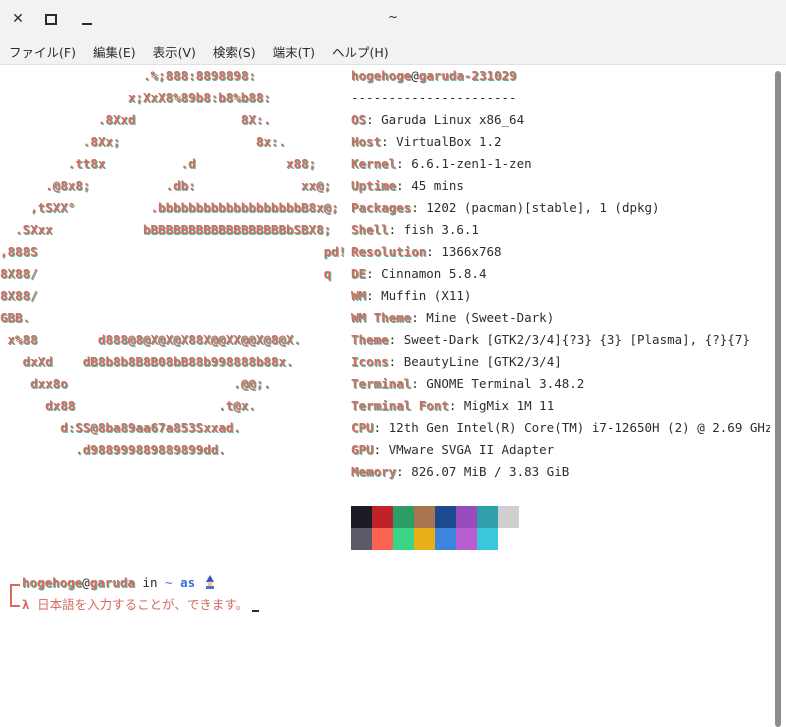 This screenshot has height=727, width=786. Describe the element at coordinates (112, 582) in the screenshot. I see `prompt-host: garuda` at that location.